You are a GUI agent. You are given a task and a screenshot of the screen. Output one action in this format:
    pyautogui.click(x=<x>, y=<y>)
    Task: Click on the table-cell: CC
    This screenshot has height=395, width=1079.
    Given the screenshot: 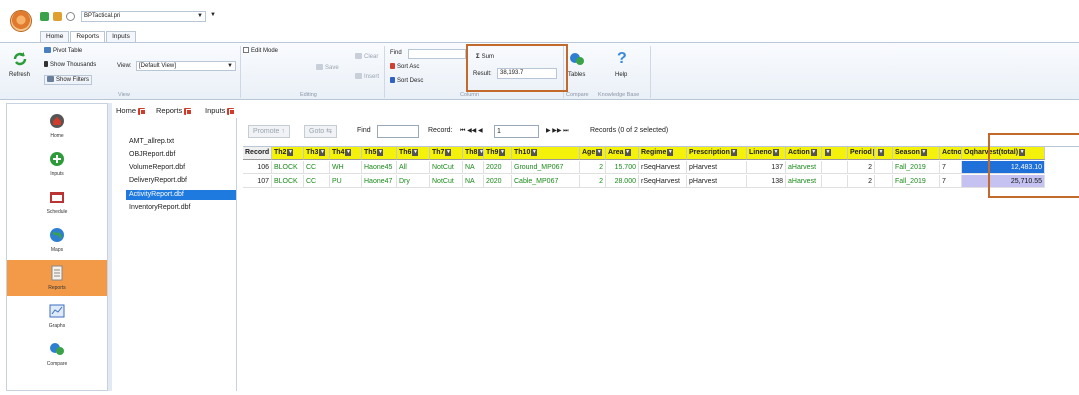 What is the action you would take?
    pyautogui.click(x=317, y=181)
    